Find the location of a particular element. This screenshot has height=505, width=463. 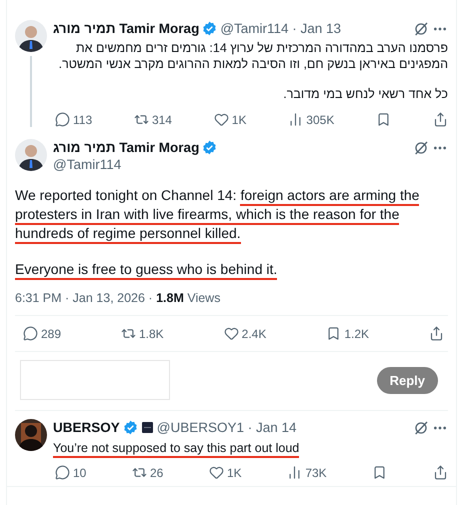

author-handle-and-date: @UBERSOY1 · Jan 14 is located at coordinates (226, 427).